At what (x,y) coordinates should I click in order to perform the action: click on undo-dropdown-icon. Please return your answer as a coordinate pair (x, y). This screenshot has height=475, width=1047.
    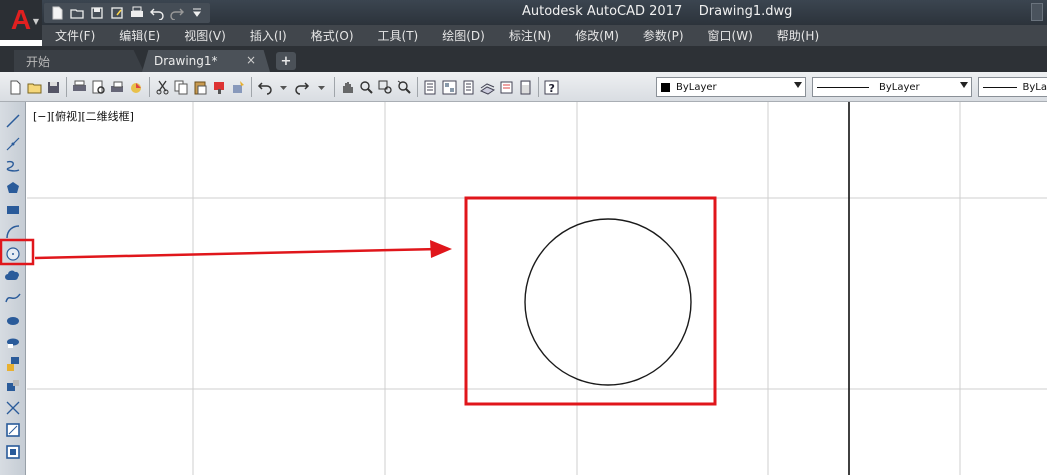
    Looking at the image, I should click on (283, 87).